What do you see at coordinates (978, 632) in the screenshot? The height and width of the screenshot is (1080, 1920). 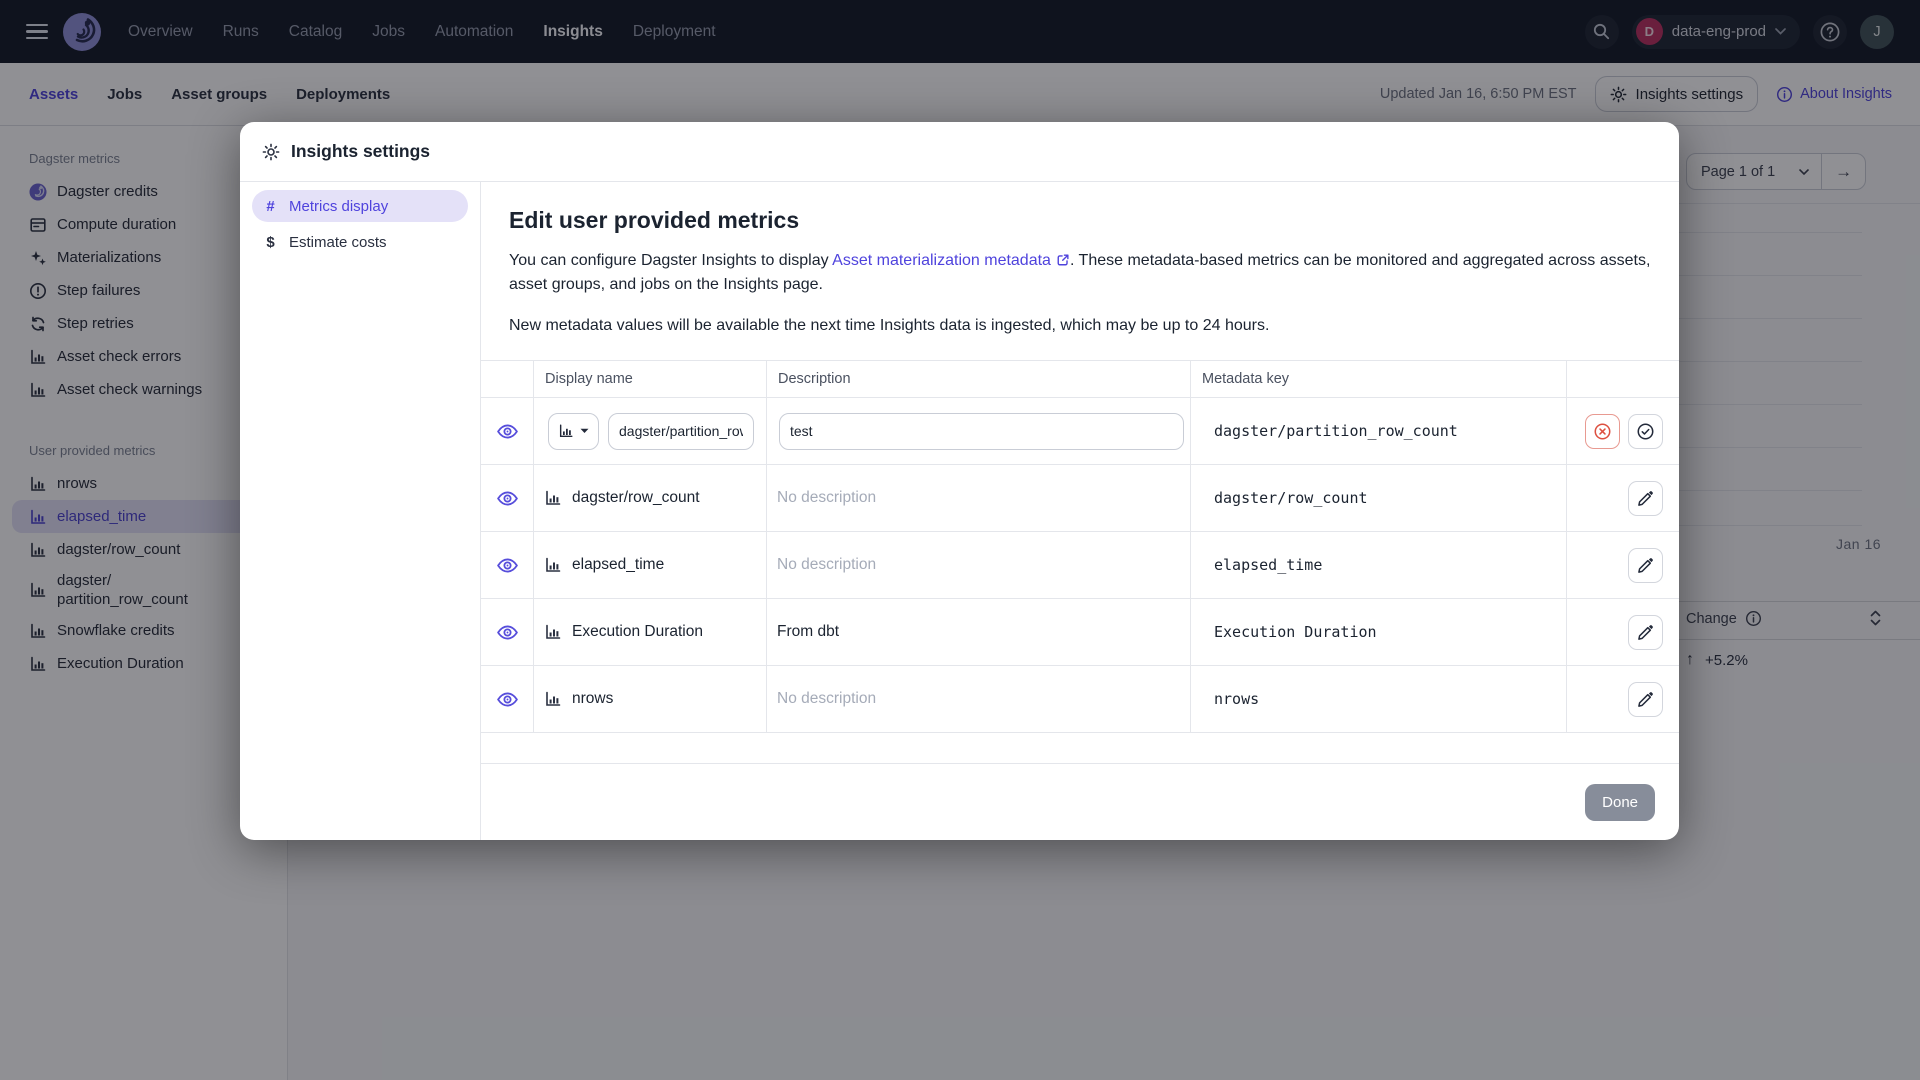 I see `metric-description: From dbt` at bounding box center [978, 632].